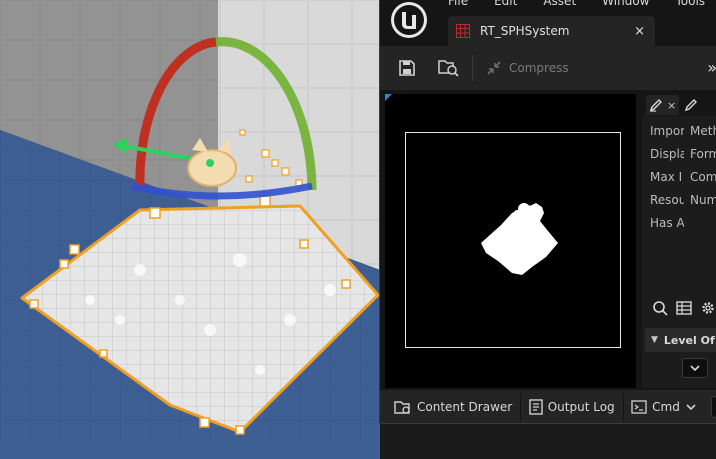  I want to click on cmd-console-icon, so click(639, 407).